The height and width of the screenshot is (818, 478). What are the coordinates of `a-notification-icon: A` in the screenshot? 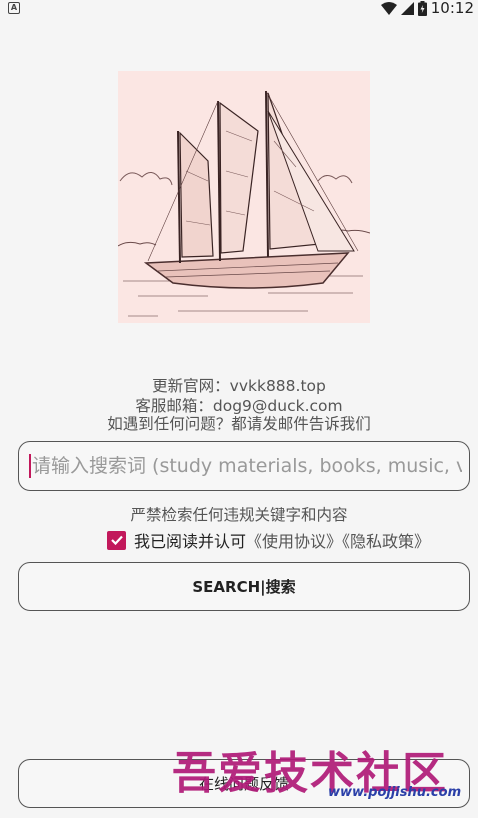 It's located at (14, 8).